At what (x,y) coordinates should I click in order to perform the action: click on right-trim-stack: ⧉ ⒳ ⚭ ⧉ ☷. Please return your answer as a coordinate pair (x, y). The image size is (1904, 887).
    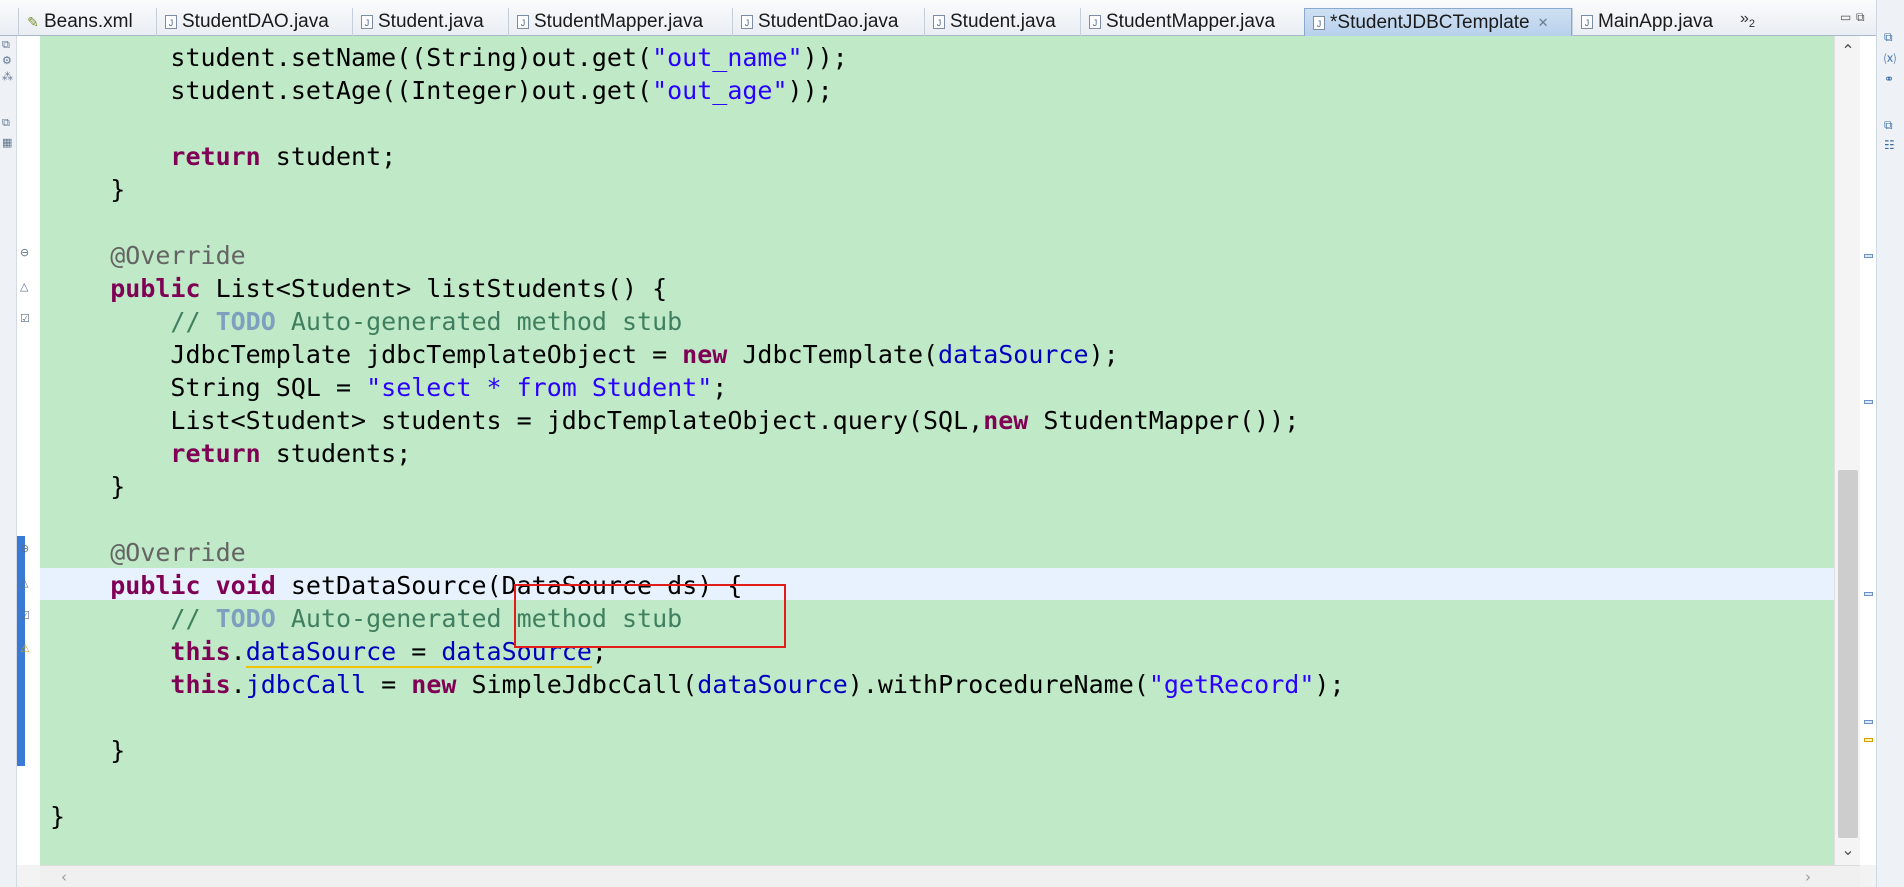
    Looking at the image, I should click on (1890, 443).